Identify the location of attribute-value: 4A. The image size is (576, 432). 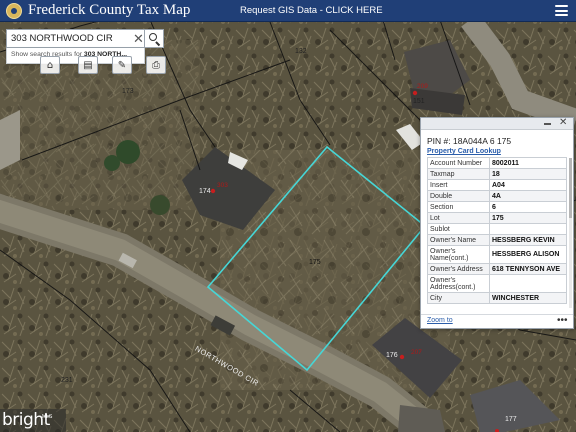
(528, 196).